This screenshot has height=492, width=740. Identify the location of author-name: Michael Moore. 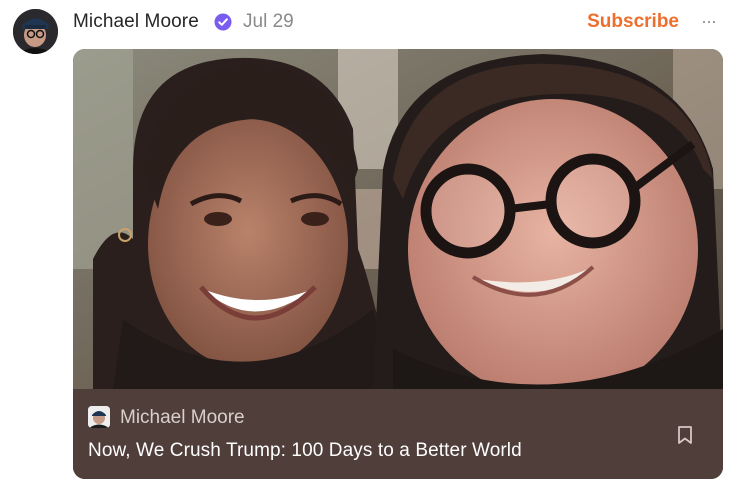
(136, 22).